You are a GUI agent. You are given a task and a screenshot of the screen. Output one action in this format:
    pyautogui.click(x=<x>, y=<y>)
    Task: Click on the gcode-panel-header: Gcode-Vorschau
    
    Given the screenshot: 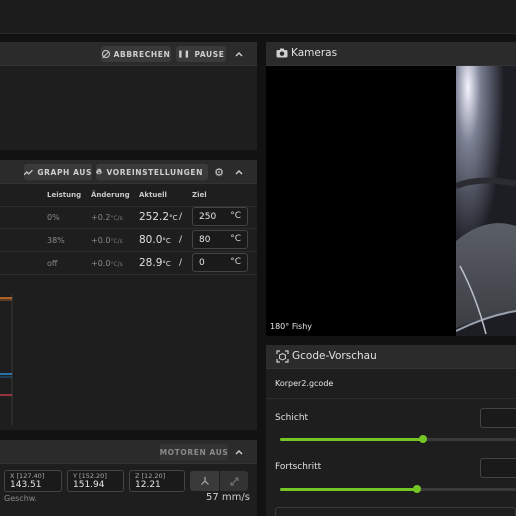 What is the action you would take?
    pyautogui.click(x=391, y=357)
    